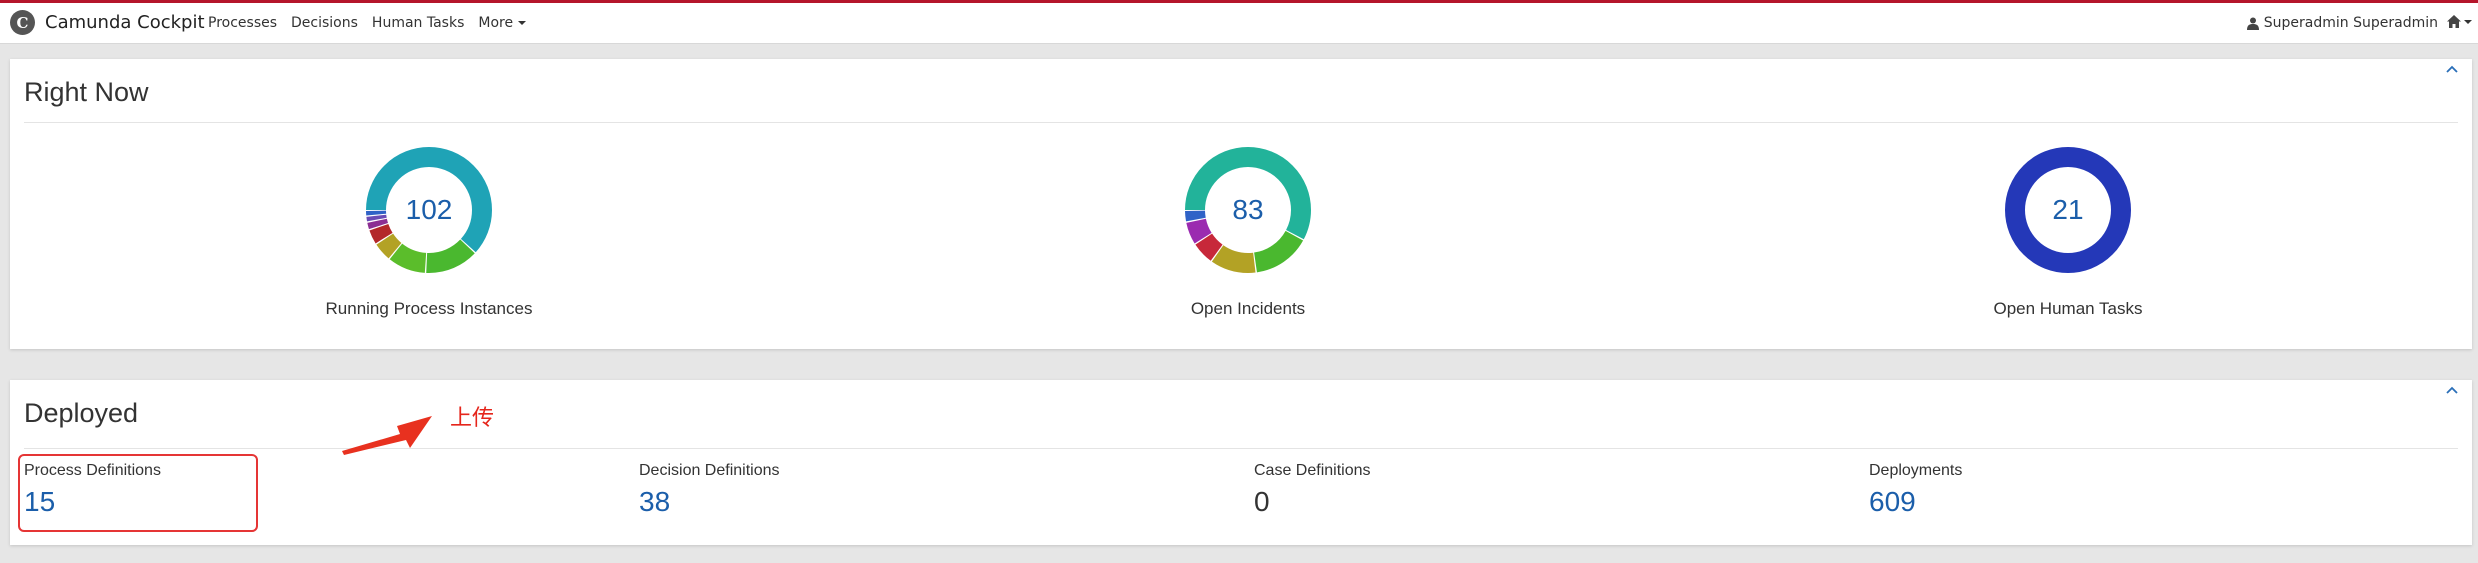 This screenshot has height=563, width=2478. I want to click on open-human-tasks-widget: 21 Open Human Tasks, so click(2068, 233).